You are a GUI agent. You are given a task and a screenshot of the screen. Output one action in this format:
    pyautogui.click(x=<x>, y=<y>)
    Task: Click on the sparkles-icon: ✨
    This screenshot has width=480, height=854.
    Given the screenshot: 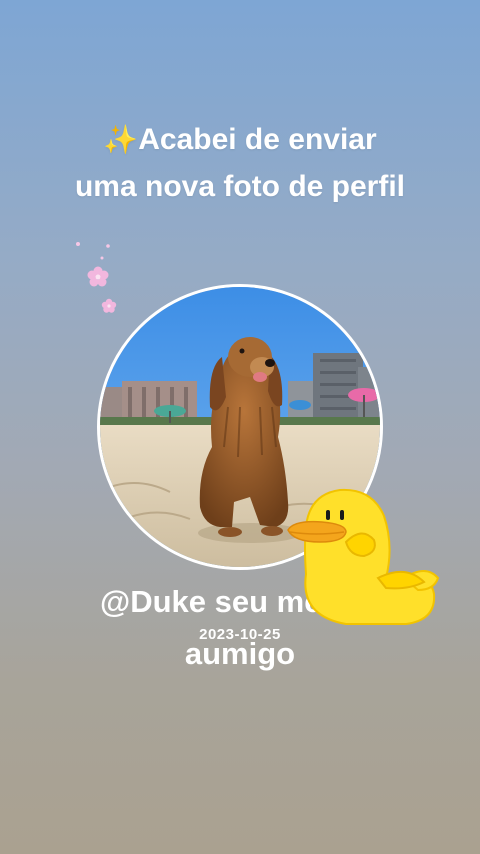 What is the action you would take?
    pyautogui.click(x=121, y=139)
    